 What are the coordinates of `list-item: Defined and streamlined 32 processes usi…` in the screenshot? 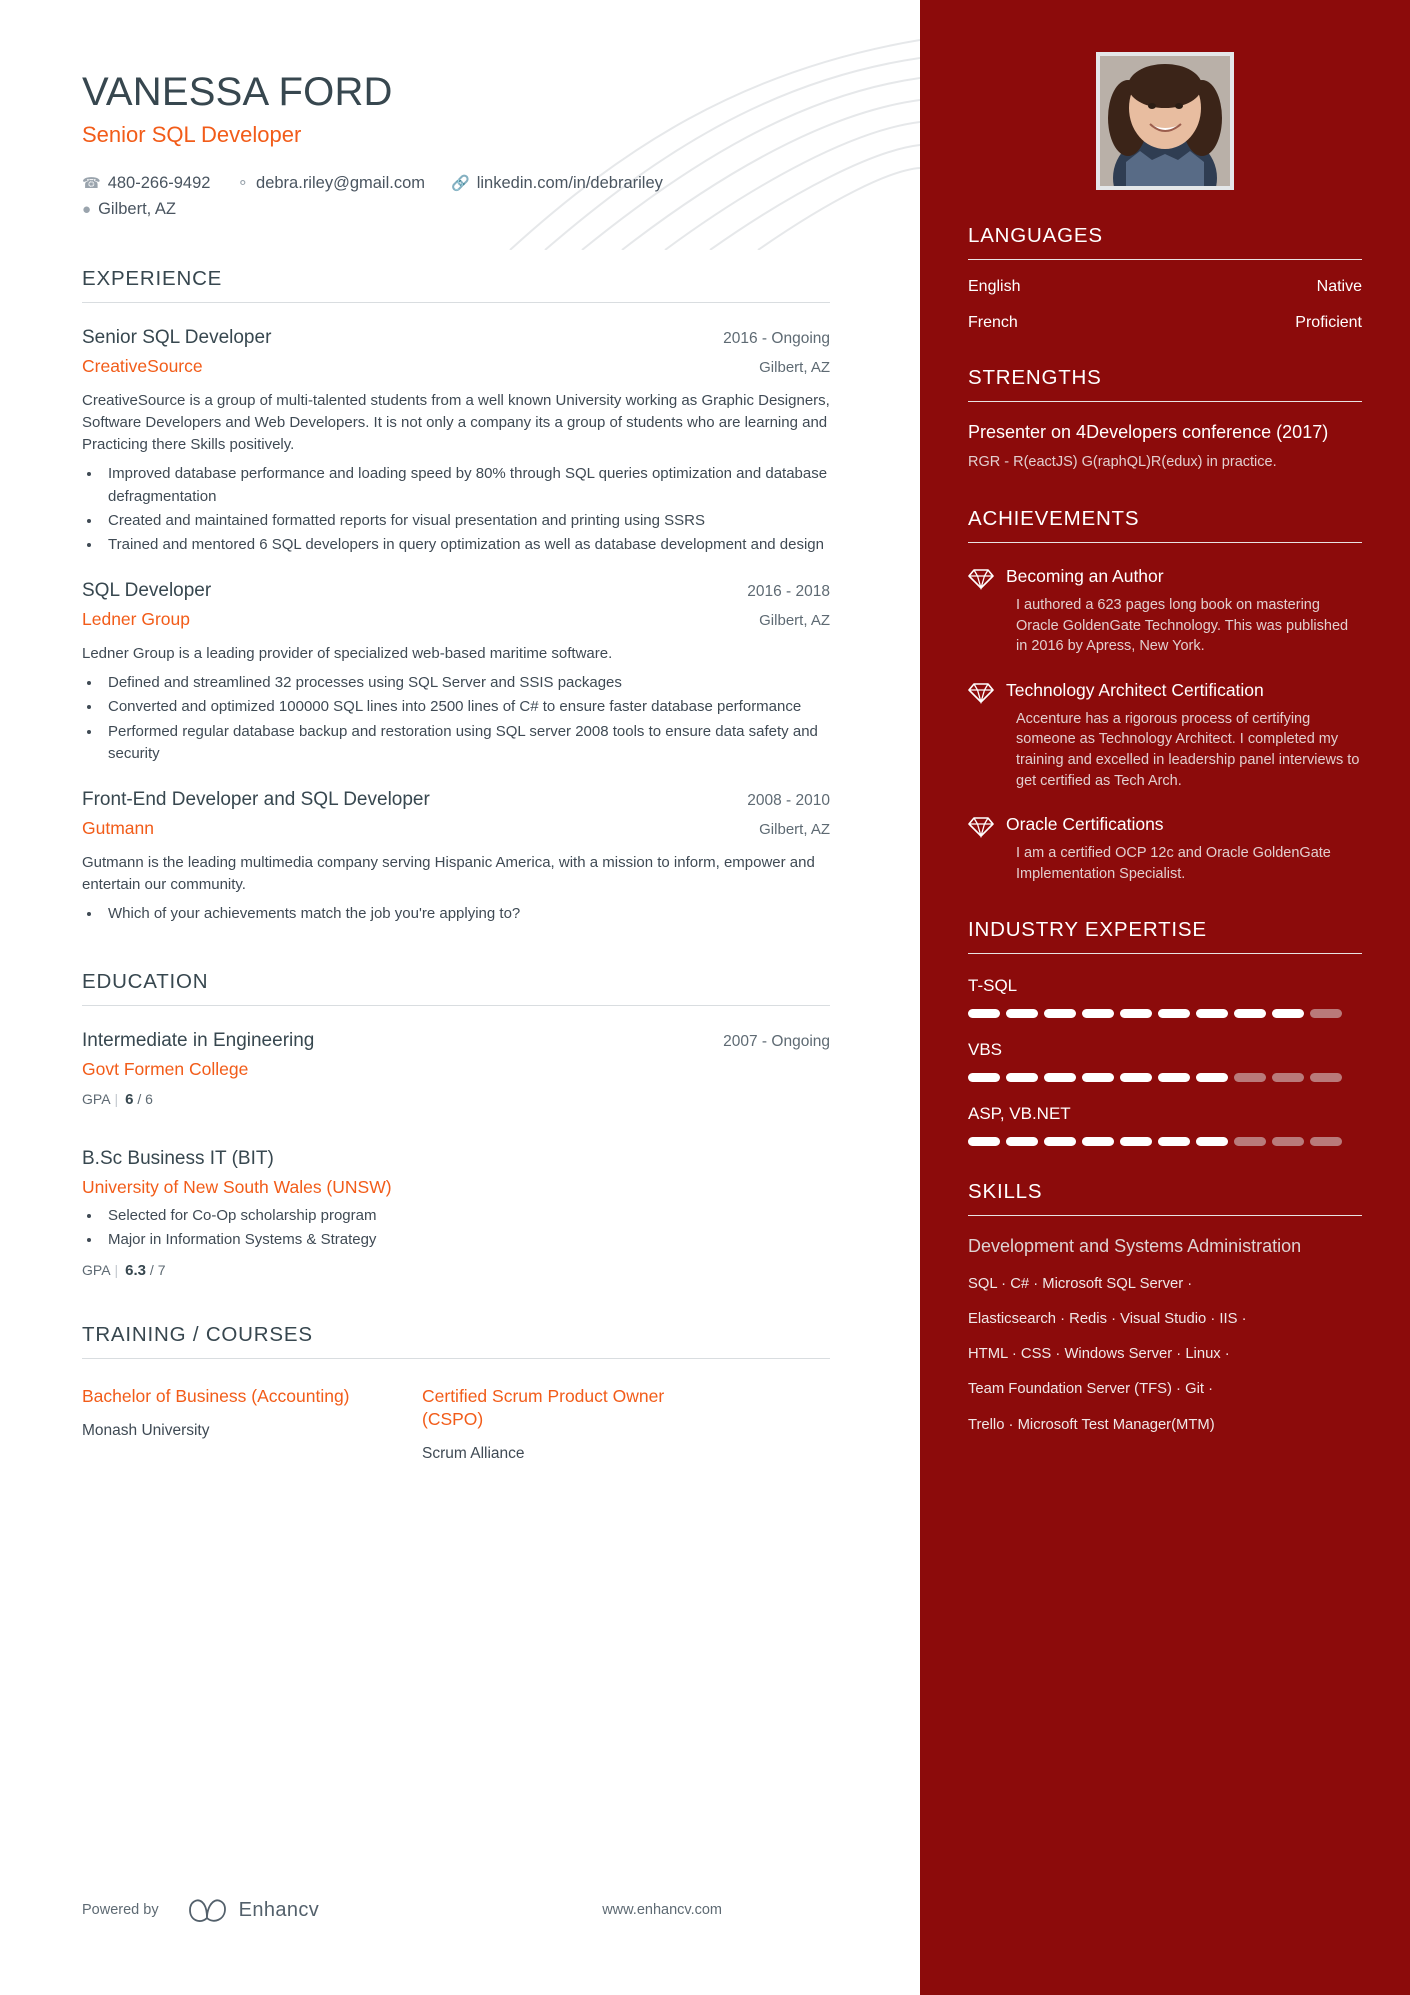 It's located at (466, 683).